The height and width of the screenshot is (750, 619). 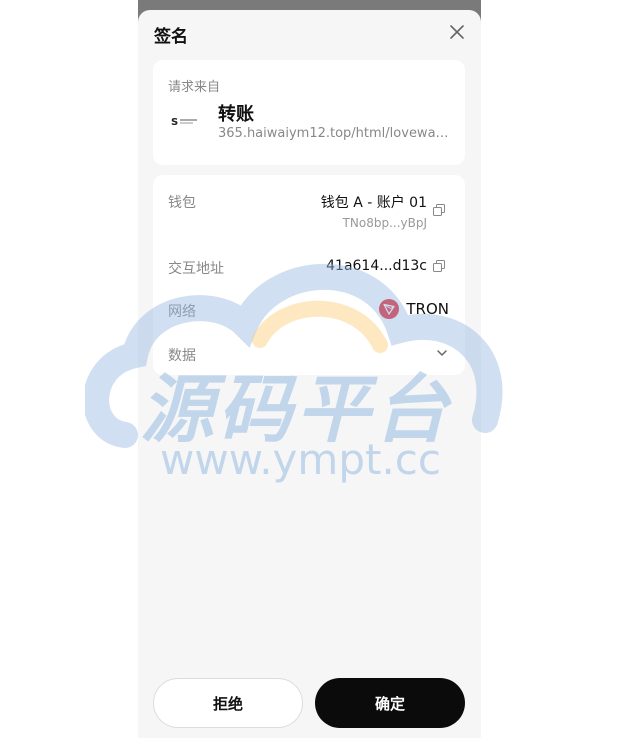 I want to click on wallet-label: 钱包, so click(x=182, y=203).